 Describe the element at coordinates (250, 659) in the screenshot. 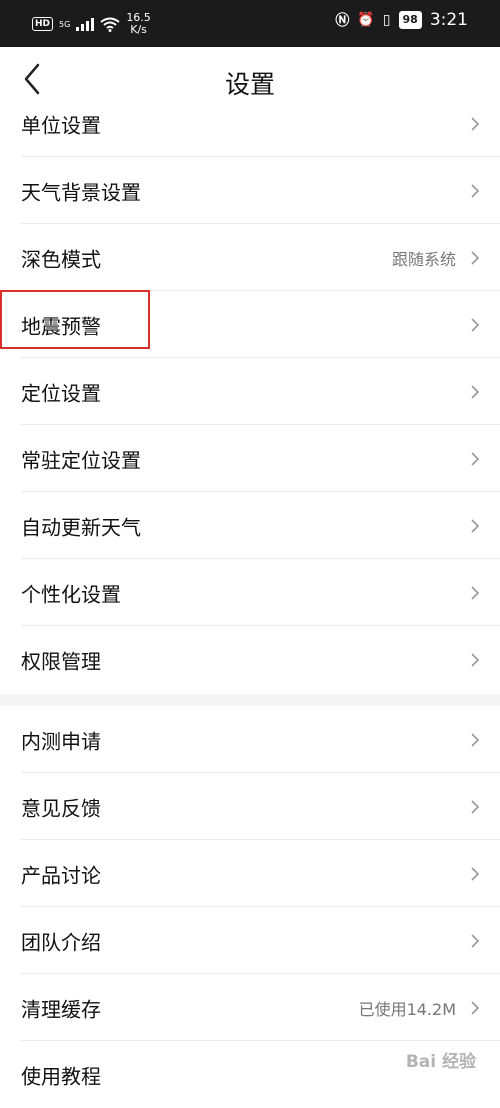

I see `setting-permissions: 权限管理` at that location.